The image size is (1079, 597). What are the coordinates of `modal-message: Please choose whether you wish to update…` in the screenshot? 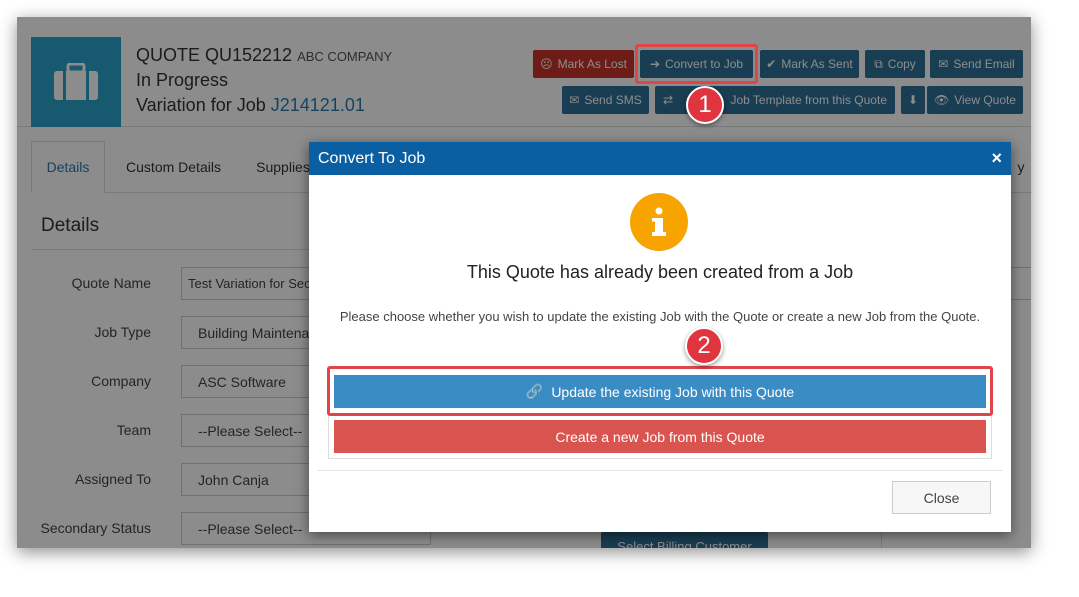 It's located at (660, 316).